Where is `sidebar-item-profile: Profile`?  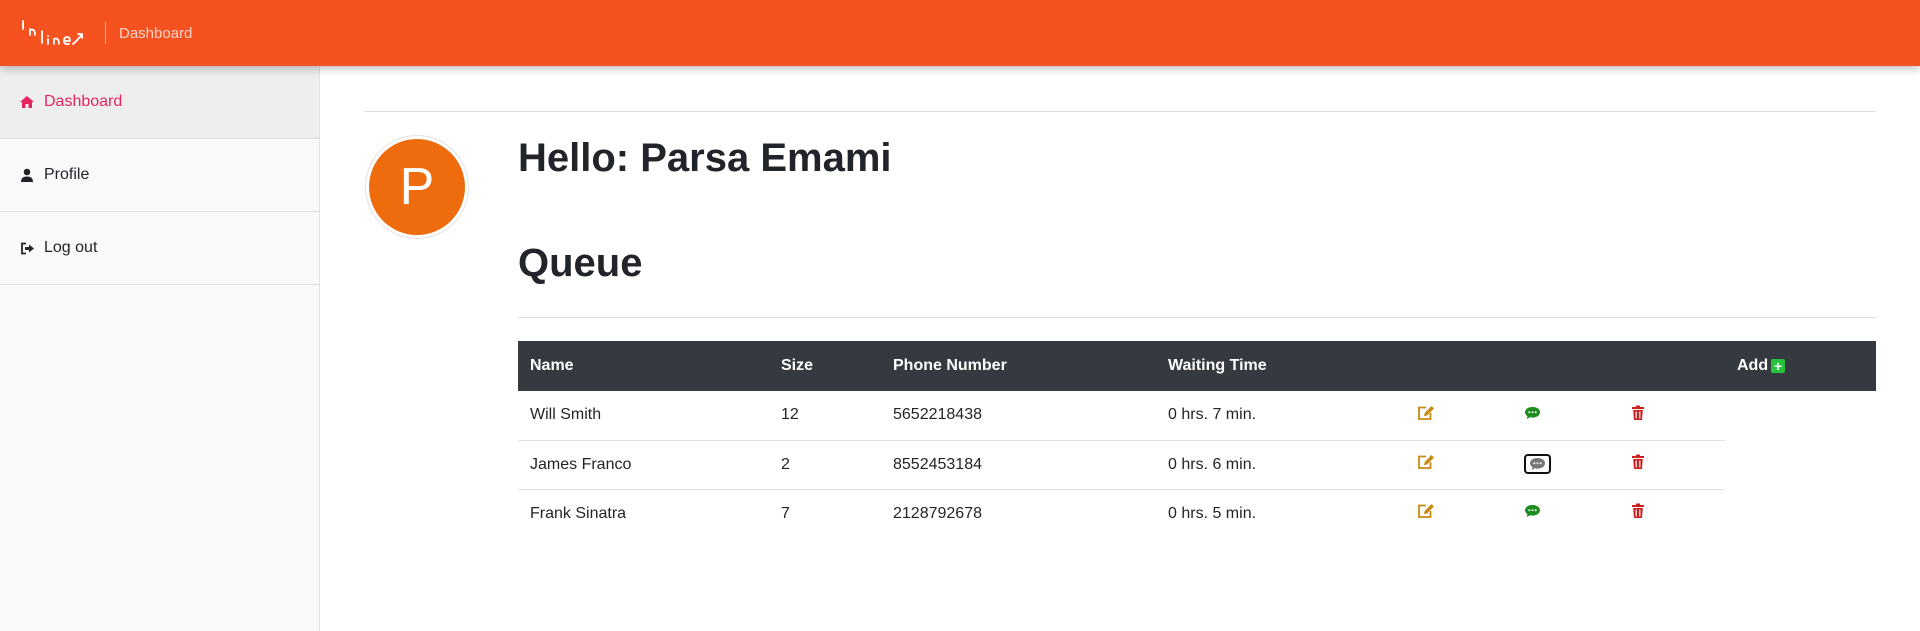 sidebar-item-profile: Profile is located at coordinates (159, 175).